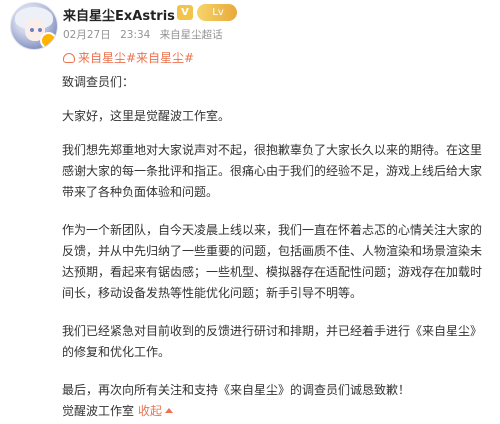 The height and width of the screenshot is (424, 500). What do you see at coordinates (185, 12) in the screenshot?
I see `vip-badge-icon: V` at bounding box center [185, 12].